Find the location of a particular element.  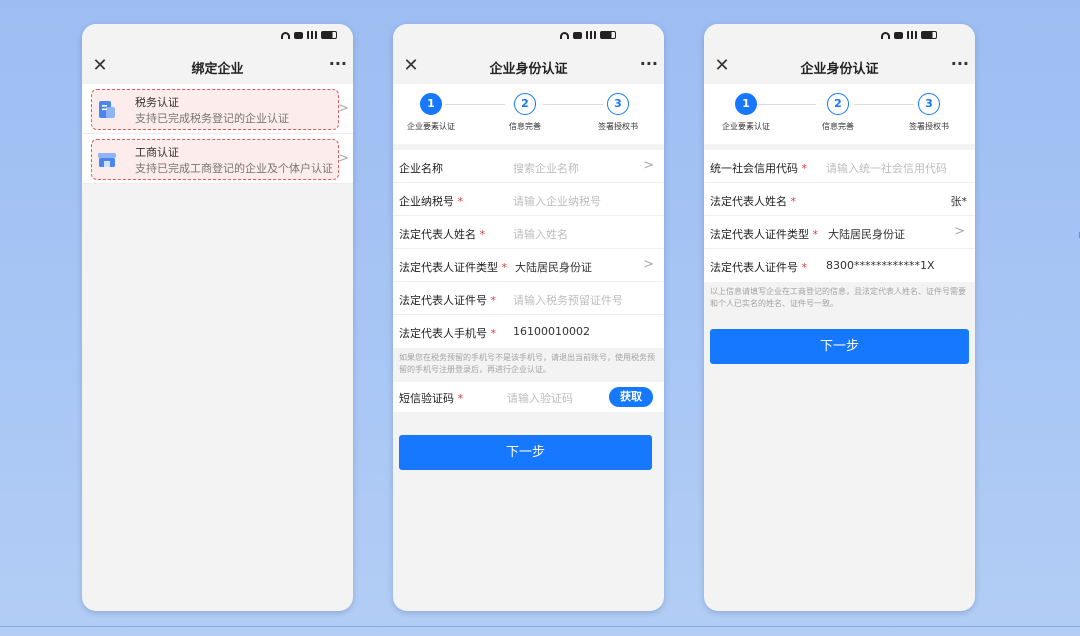

item-title: 工商认证 is located at coordinates (157, 152).